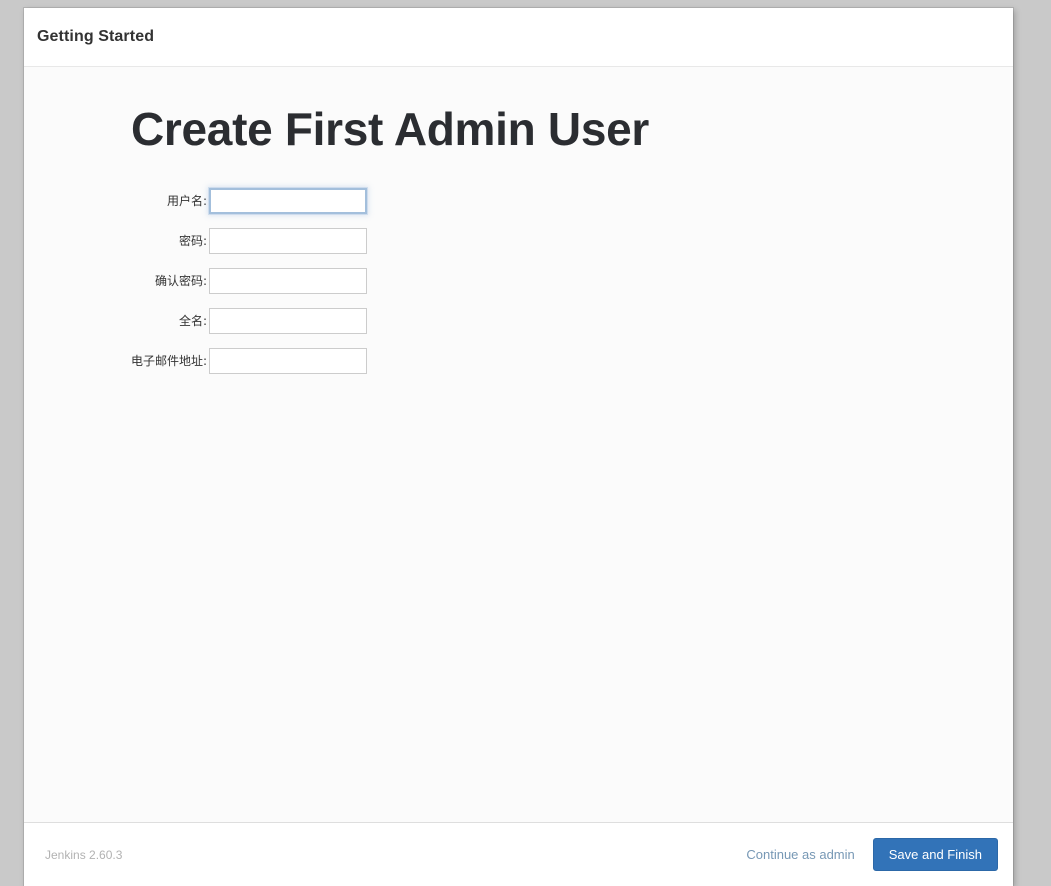 This screenshot has width=1051, height=886. I want to click on card-header: Getting Started, so click(518, 37).